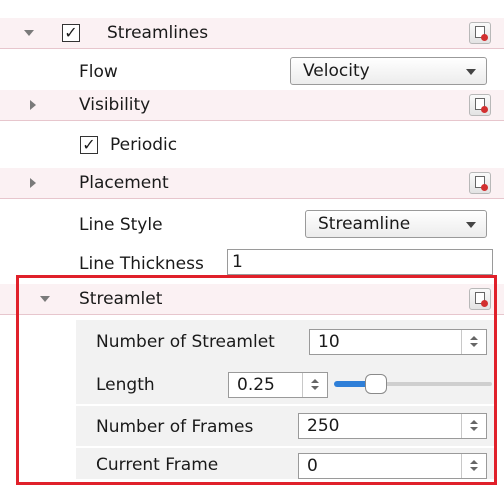  What do you see at coordinates (336, 71) in the screenshot?
I see `flow-value: Velocity` at bounding box center [336, 71].